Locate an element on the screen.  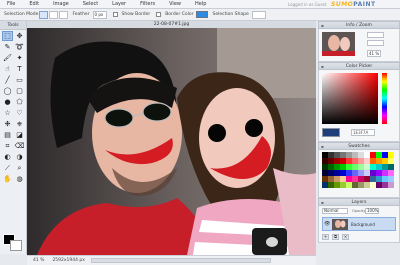
menu-help: Help is located at coordinates (200, 4).